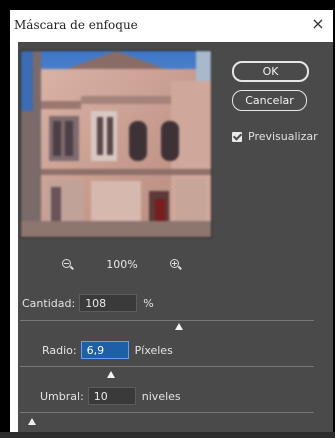 Image resolution: width=335 pixels, height=438 pixels. I want to click on radio-label: Radio:, so click(59, 350).